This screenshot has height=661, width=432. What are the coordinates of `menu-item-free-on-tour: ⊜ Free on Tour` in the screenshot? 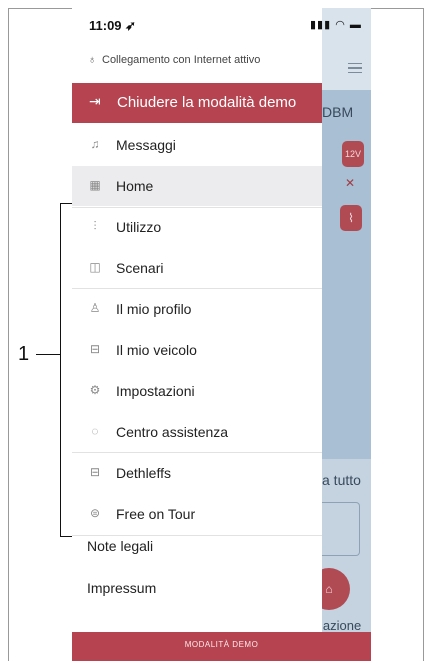 It's located at (197, 514).